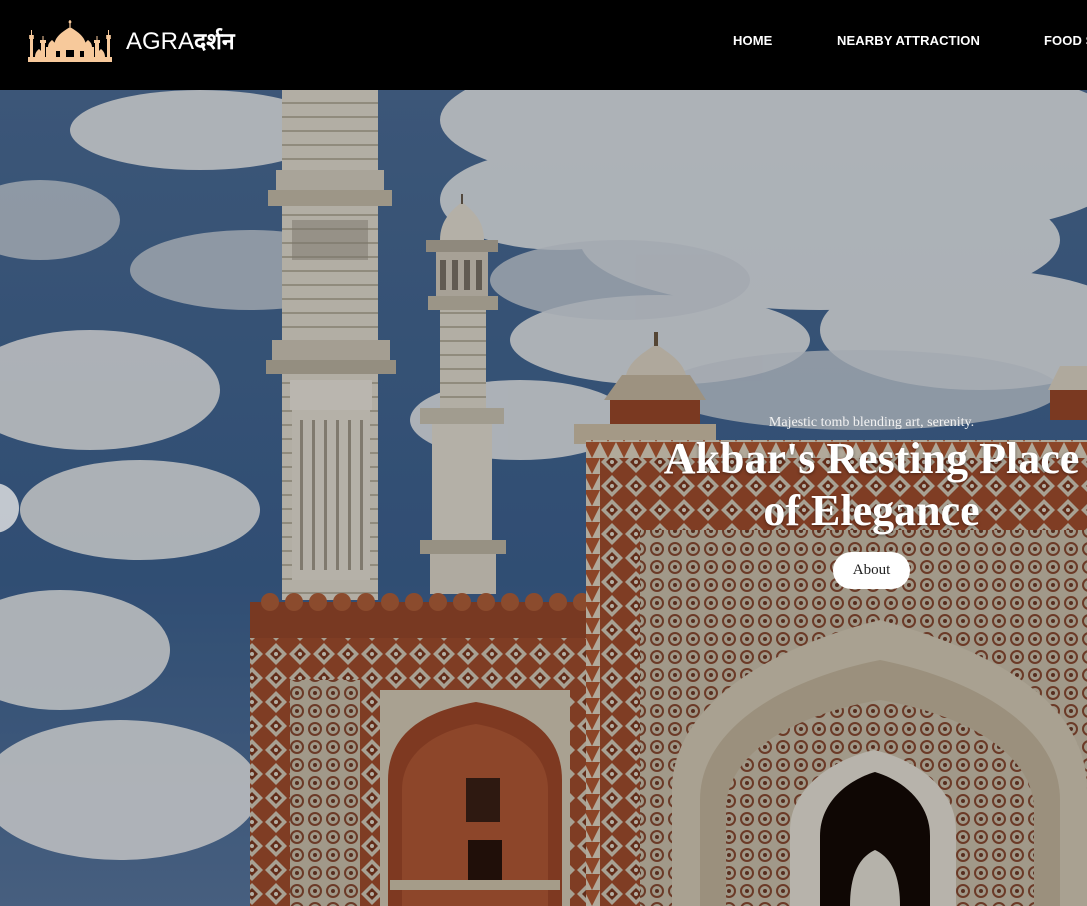  I want to click on site-brand: AGRAदर्शन, so click(180, 40).